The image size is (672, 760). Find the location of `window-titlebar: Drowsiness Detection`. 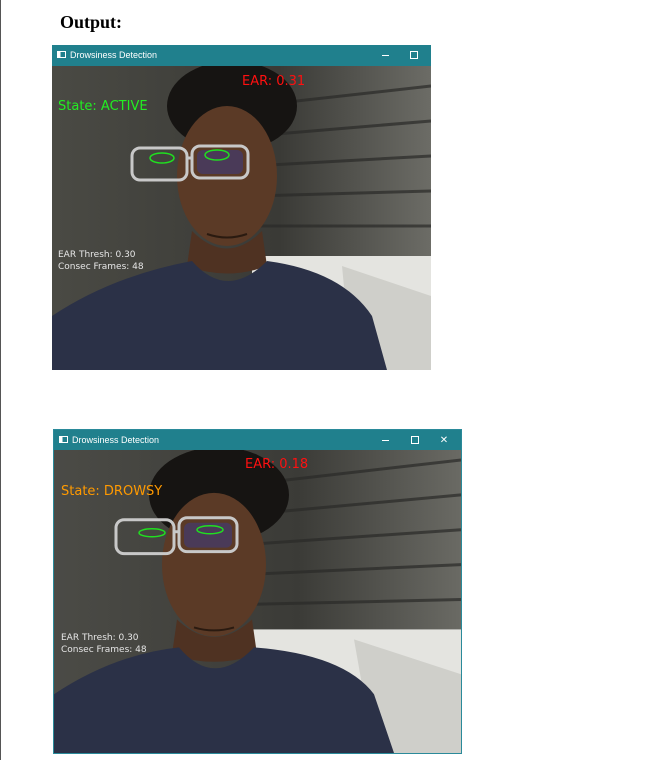

window-titlebar: Drowsiness Detection is located at coordinates (241, 55).